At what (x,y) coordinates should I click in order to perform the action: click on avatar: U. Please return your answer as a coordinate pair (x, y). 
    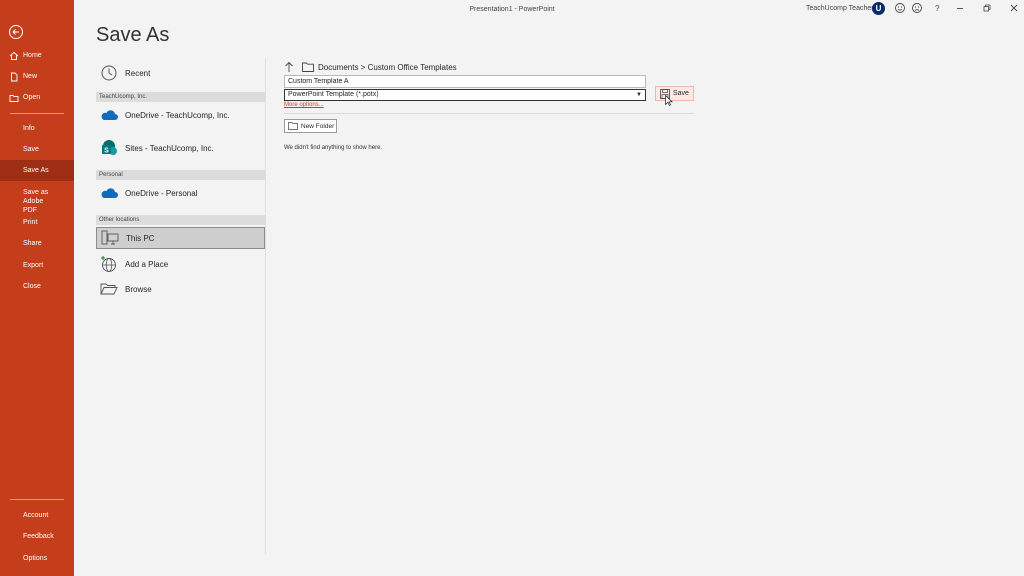
    Looking at the image, I should click on (878, 8).